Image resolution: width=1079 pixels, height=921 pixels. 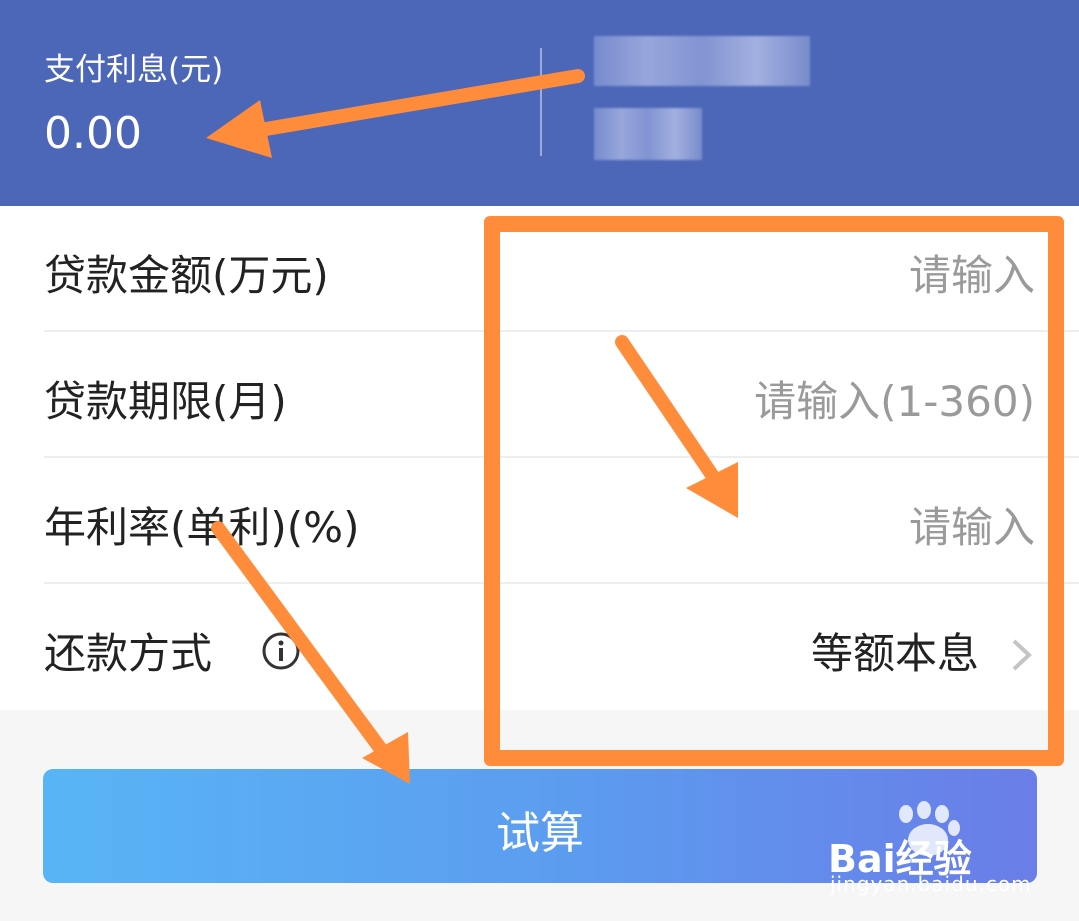 I want to click on annual-rate-label: 年利率(单利)(%), so click(x=202, y=527).